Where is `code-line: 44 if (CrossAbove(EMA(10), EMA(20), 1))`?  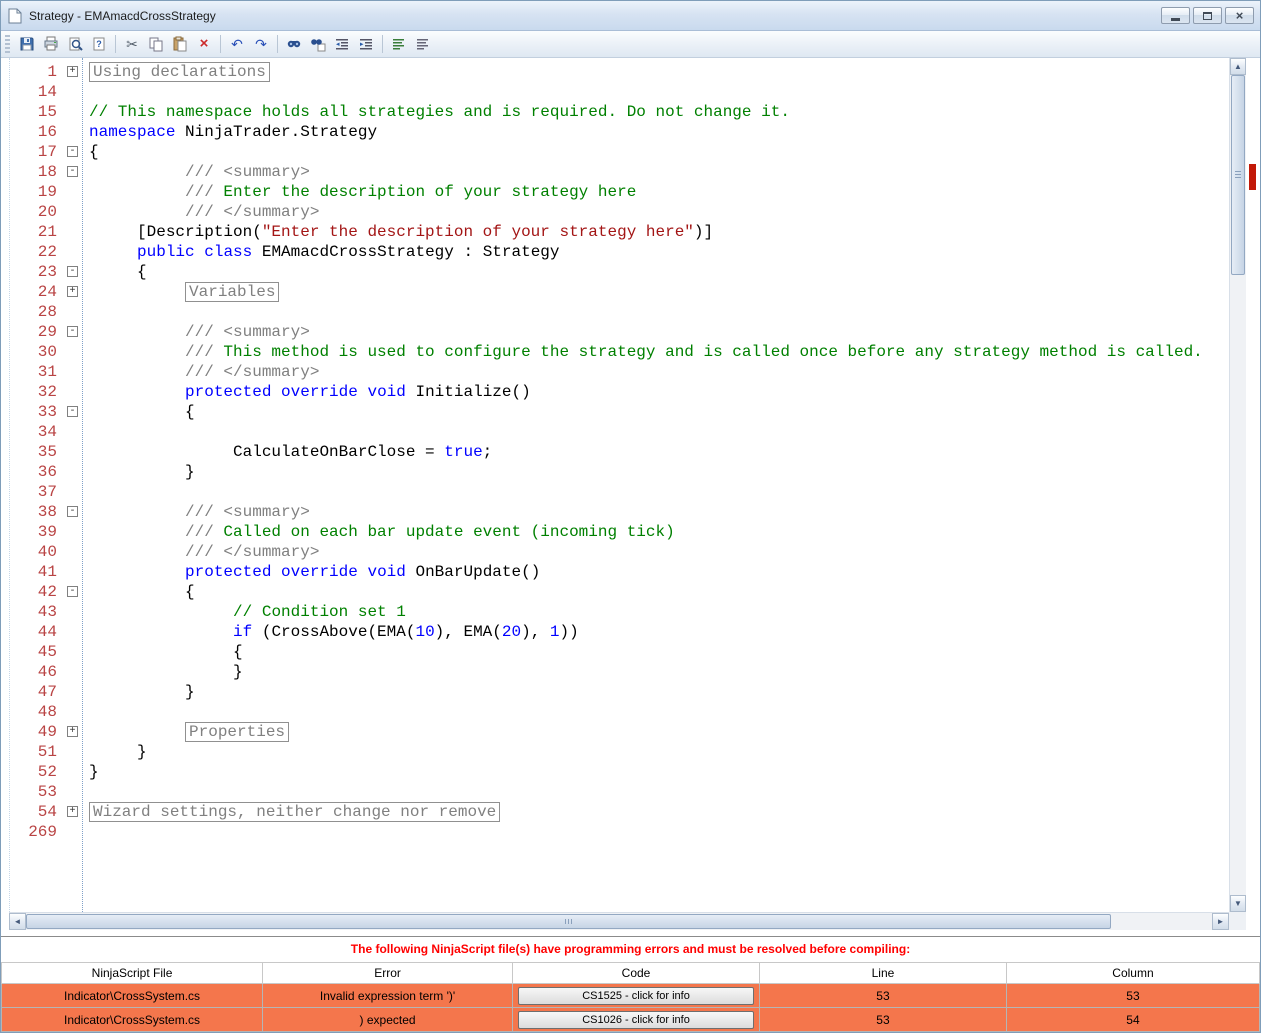
code-line: 44 if (CrossAbove(EMA(10), EMA(20), 1)) is located at coordinates (615, 632).